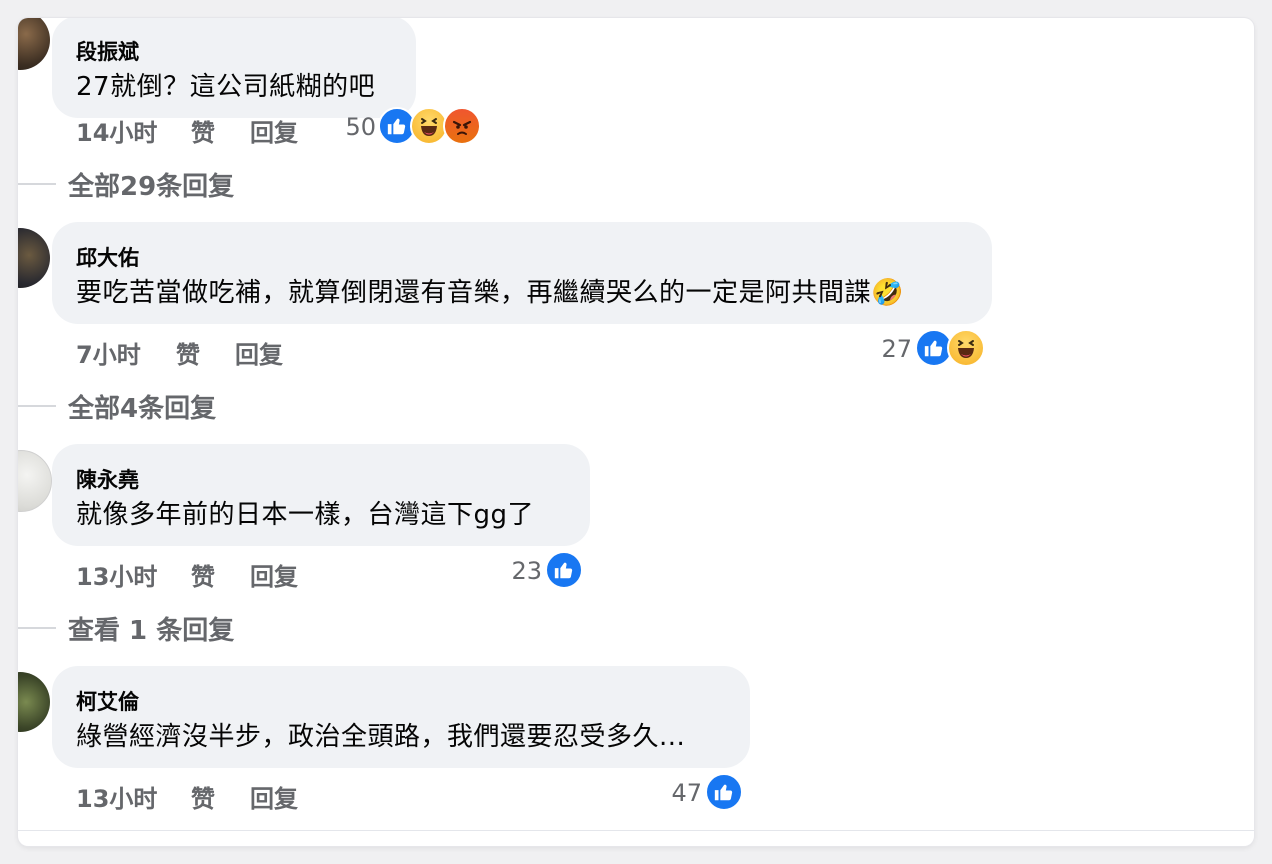 The width and height of the screenshot is (1272, 864). What do you see at coordinates (151, 184) in the screenshot?
I see `view-replies-link: 全部29条回复` at bounding box center [151, 184].